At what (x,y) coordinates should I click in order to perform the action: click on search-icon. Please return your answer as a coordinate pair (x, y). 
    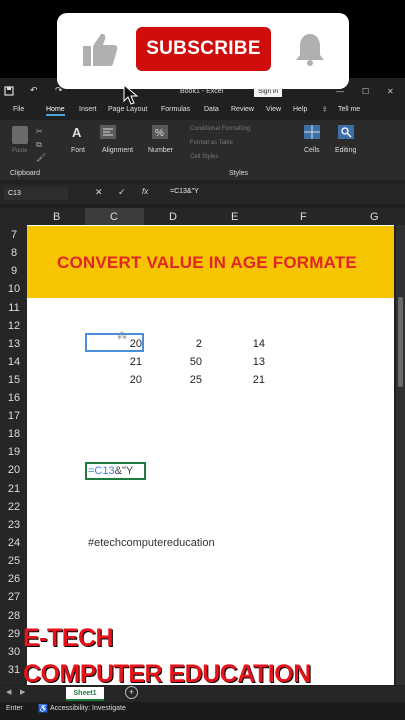
    Looking at the image, I should click on (346, 132).